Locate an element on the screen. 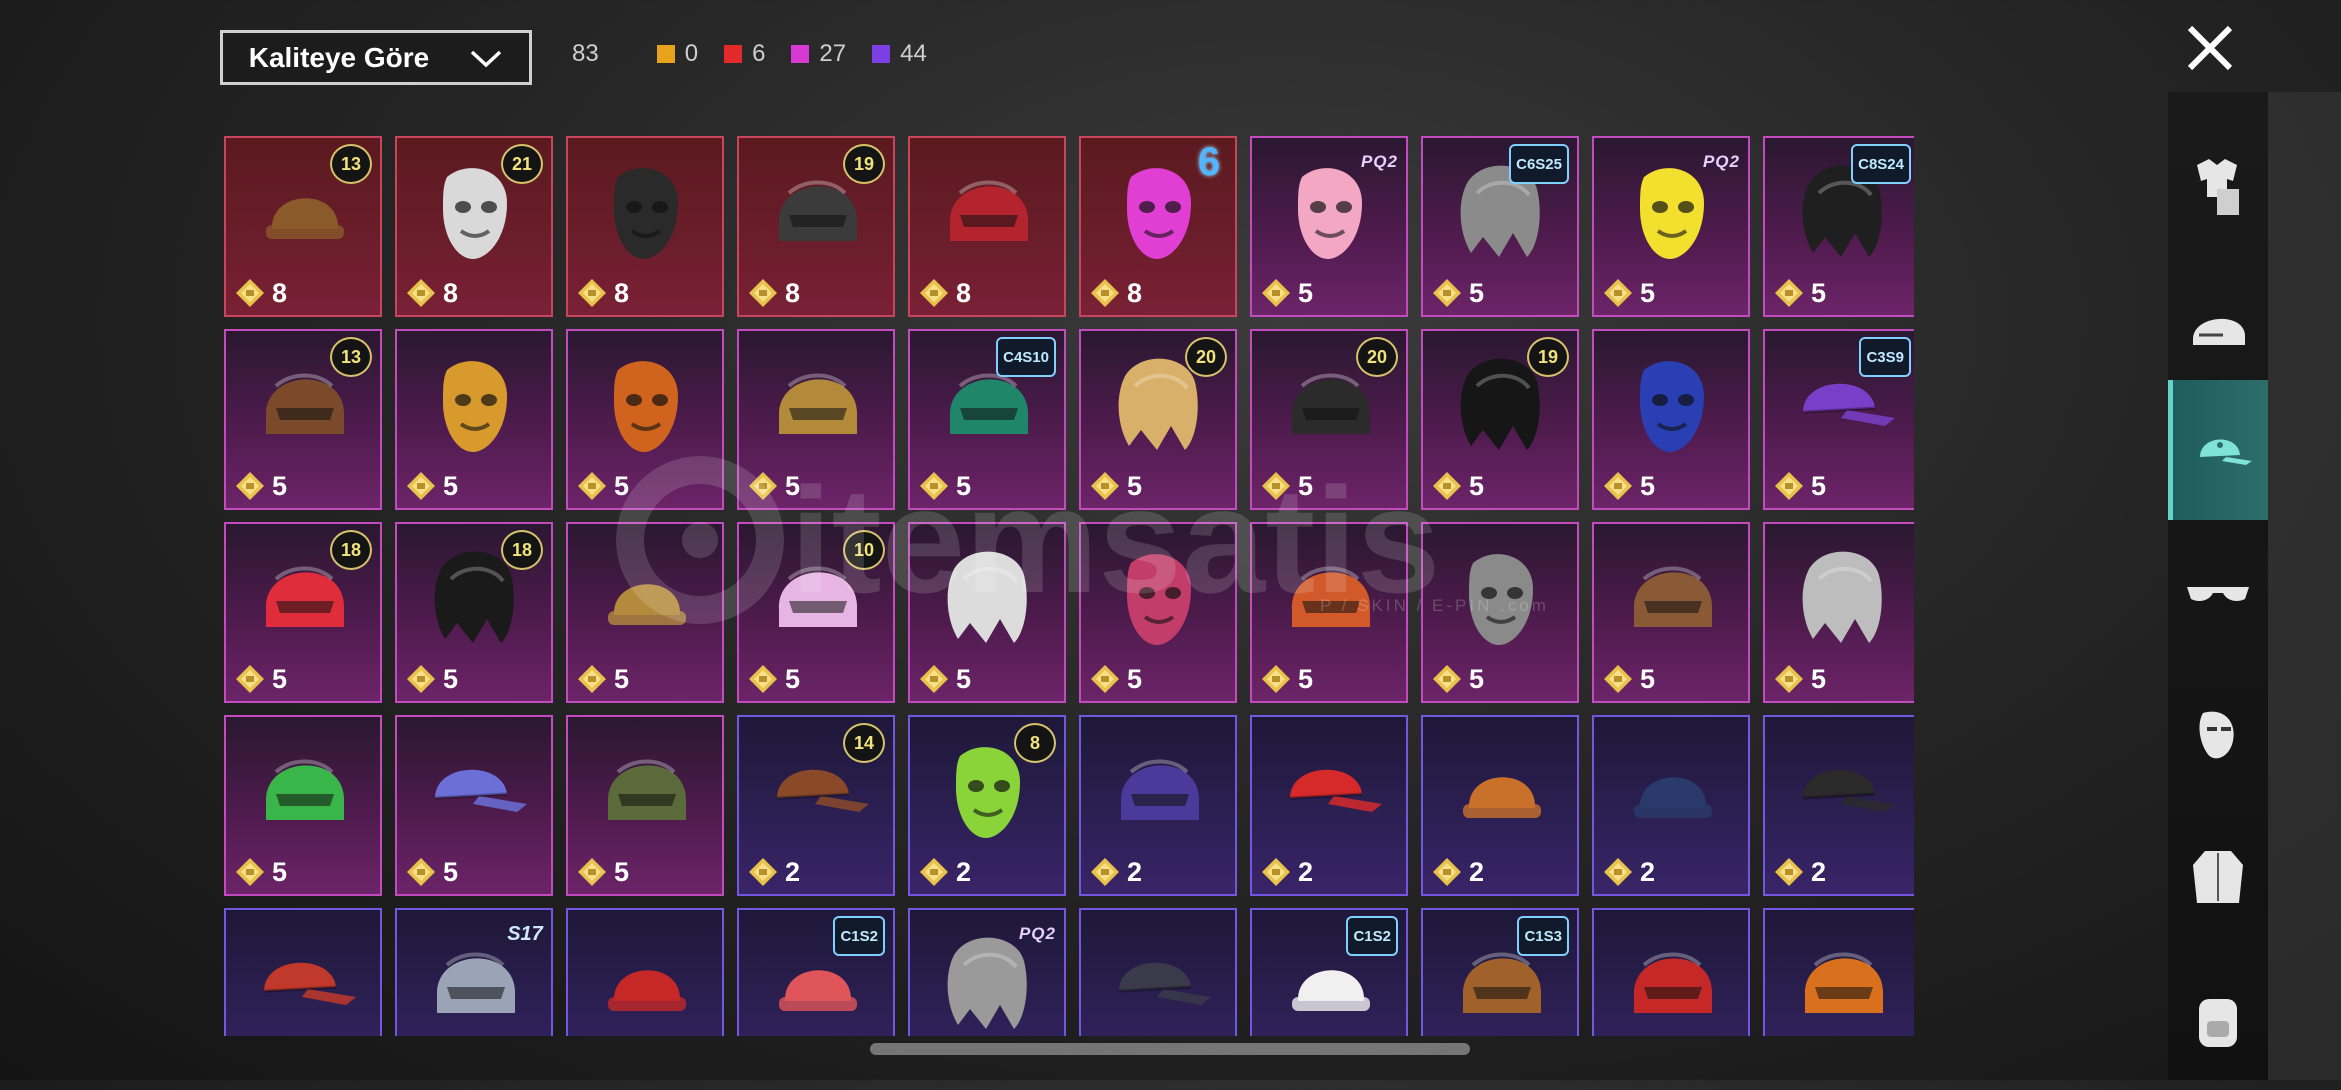  tab-outfit is located at coordinates (2218, 186).